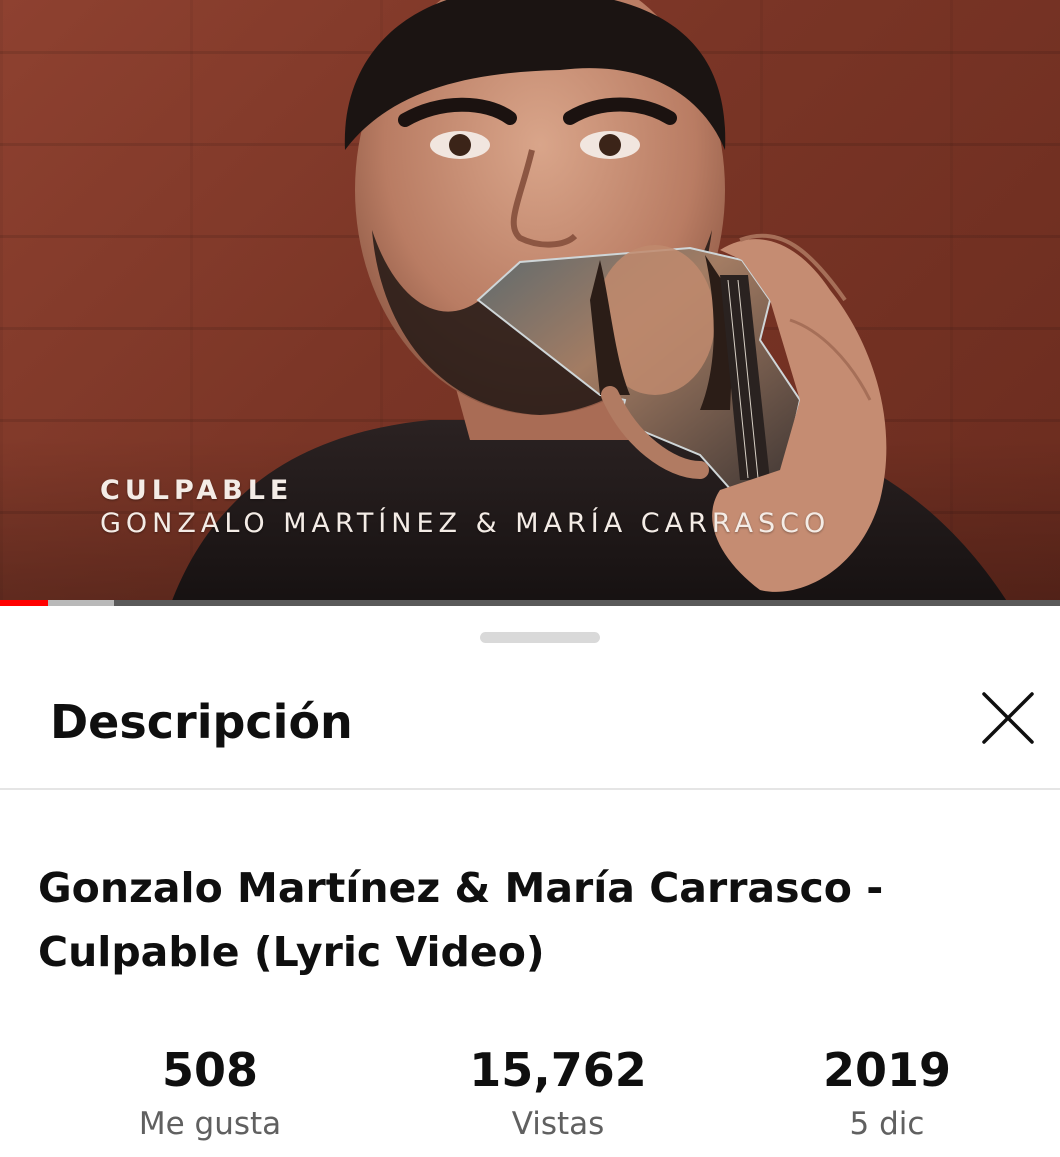 This screenshot has width=1060, height=1157. Describe the element at coordinates (210, 1070) in the screenshot. I see `likes-count: 508` at that location.